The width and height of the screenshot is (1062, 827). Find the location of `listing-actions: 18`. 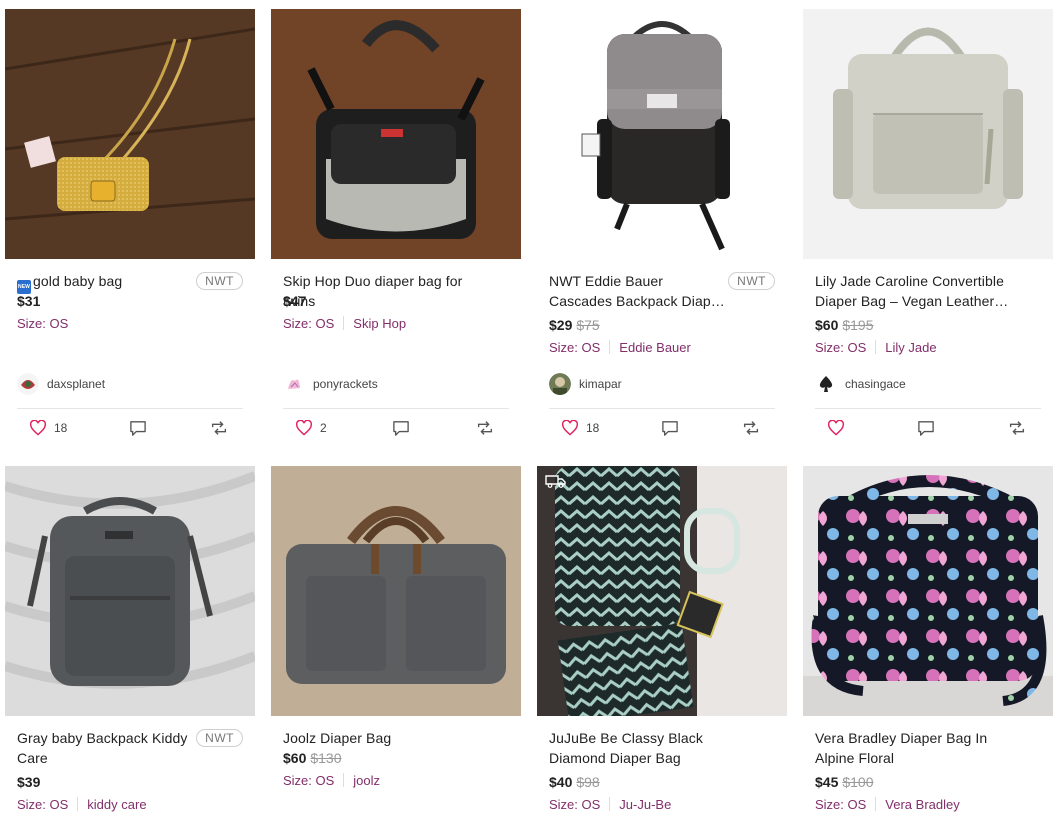

listing-actions: 18 is located at coordinates (662, 427).